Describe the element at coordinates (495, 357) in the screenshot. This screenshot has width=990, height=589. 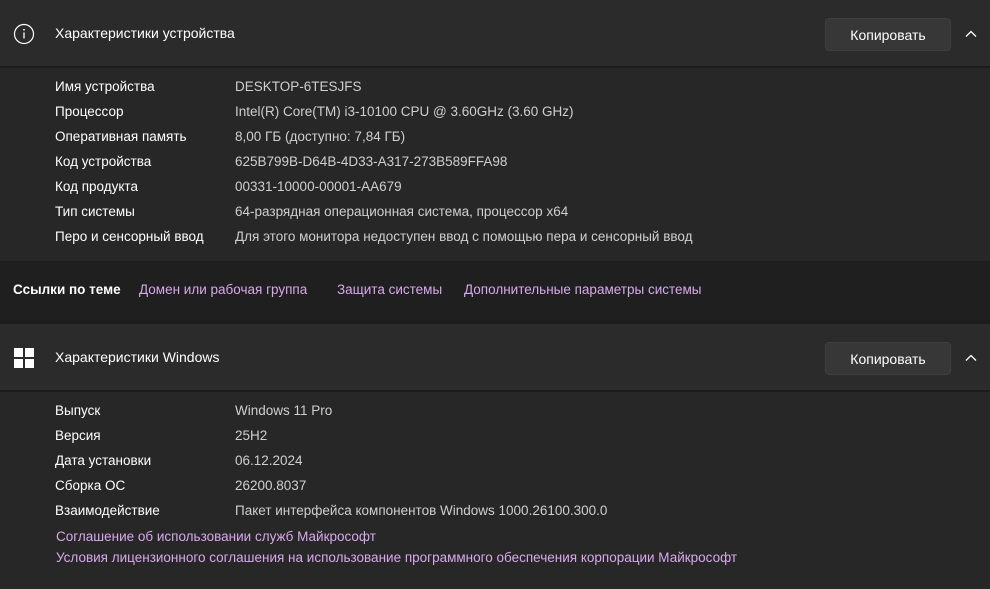
I see `windows-specs-header: Характеристики Windows Копировать` at that location.